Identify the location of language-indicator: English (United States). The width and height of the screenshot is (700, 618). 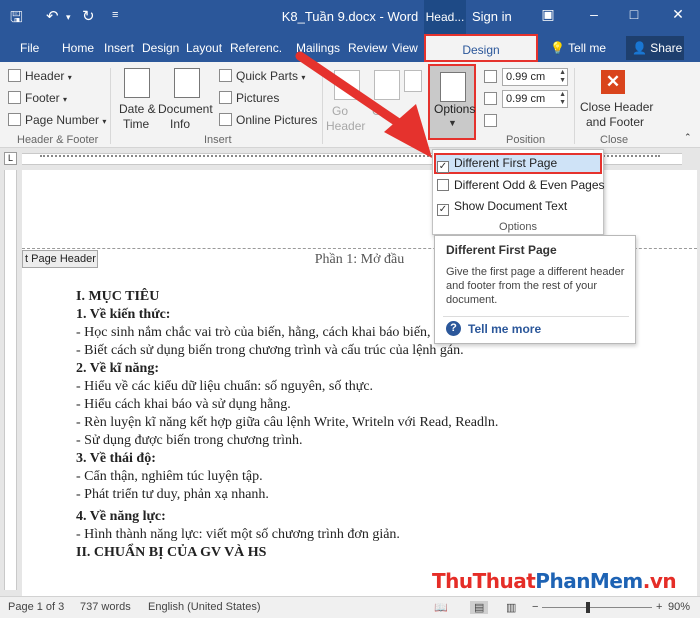
(204, 607).